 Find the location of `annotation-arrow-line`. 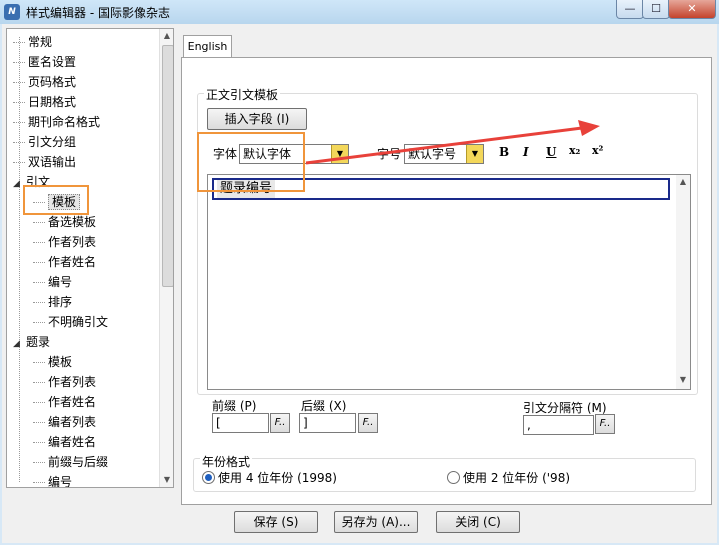

annotation-arrow-line is located at coordinates (444, 145).